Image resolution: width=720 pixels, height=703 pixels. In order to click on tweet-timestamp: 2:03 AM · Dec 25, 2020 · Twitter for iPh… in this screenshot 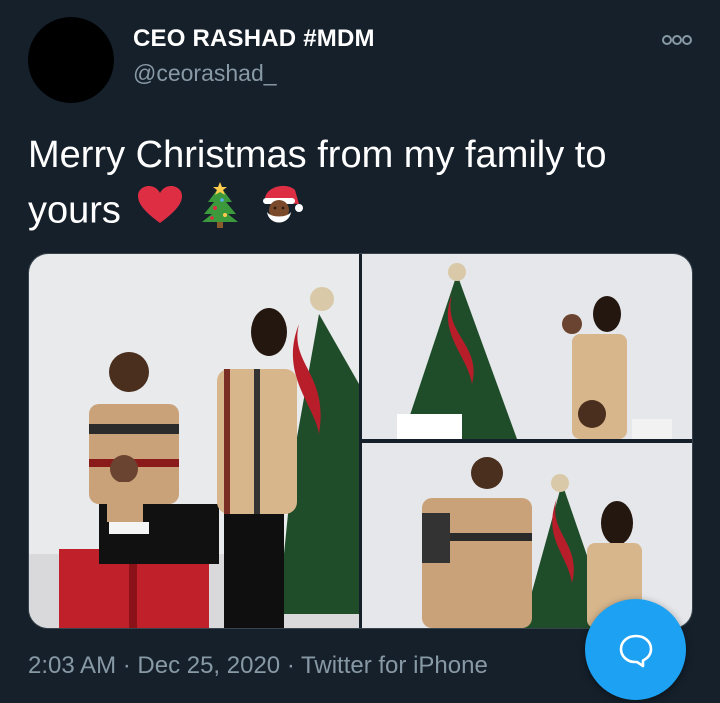, I will do `click(258, 665)`.